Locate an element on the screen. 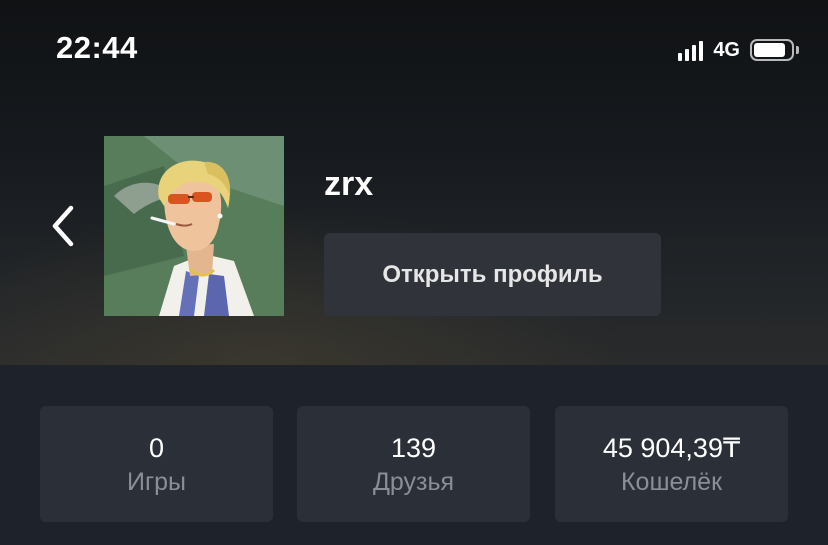 Image resolution: width=828 pixels, height=545 pixels. friends-stat-card: 139 Друзья is located at coordinates (413, 464).